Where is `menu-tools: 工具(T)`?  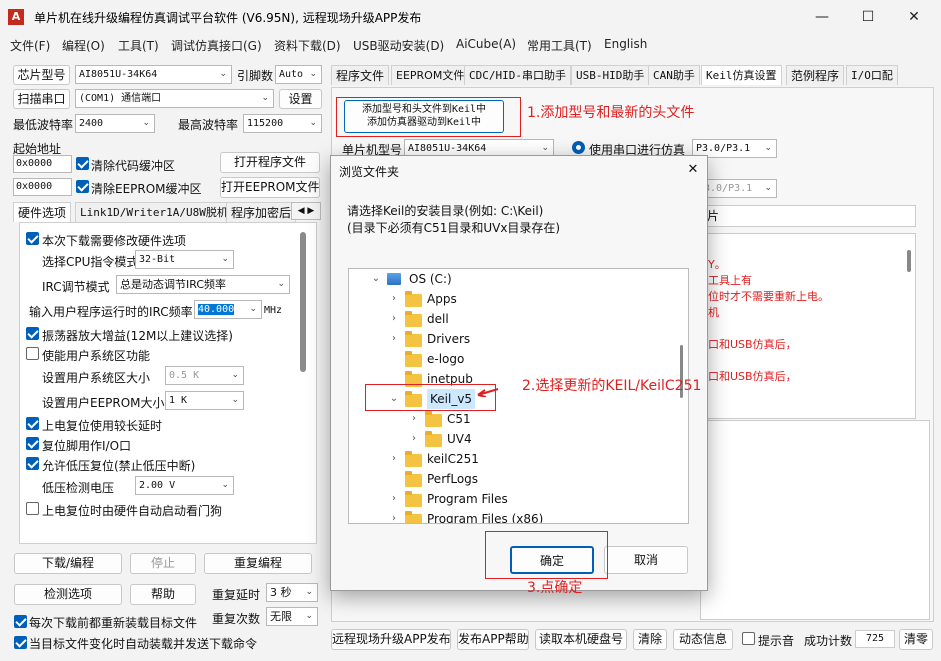 menu-tools: 工具(T) is located at coordinates (138, 45).